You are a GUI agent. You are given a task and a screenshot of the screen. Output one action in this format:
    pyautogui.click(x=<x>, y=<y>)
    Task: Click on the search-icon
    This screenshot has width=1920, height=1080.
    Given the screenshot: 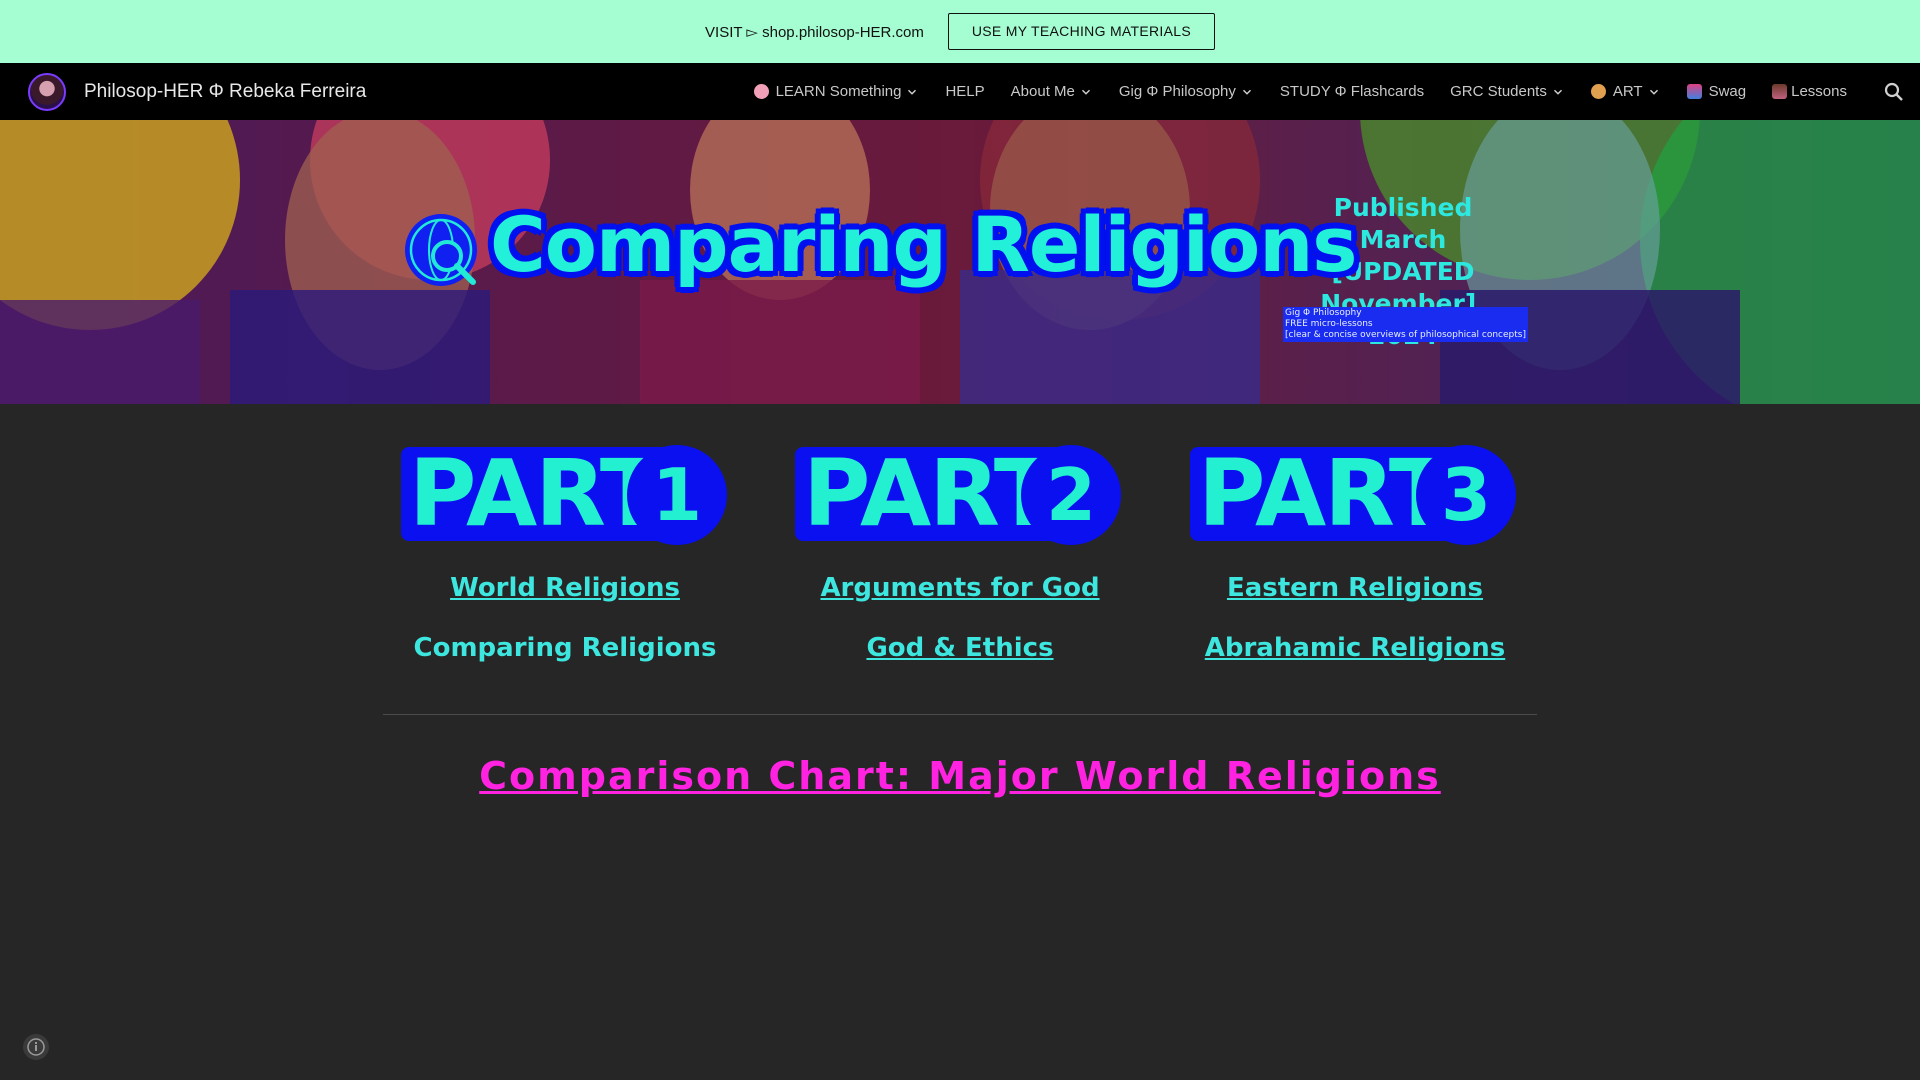 What is the action you would take?
    pyautogui.click(x=1894, y=92)
    